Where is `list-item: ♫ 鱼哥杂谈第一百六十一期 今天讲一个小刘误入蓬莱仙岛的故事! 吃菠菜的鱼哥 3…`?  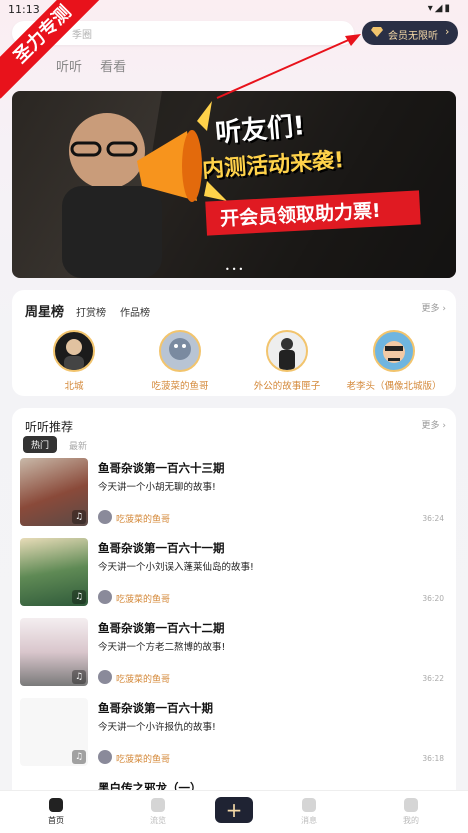
list-item: ♫ 鱼哥杂谈第一百六十一期 今天讲一个小刘误入蓬莱仙岛的故事! 吃菠菜的鱼哥 3… is located at coordinates (235, 574).